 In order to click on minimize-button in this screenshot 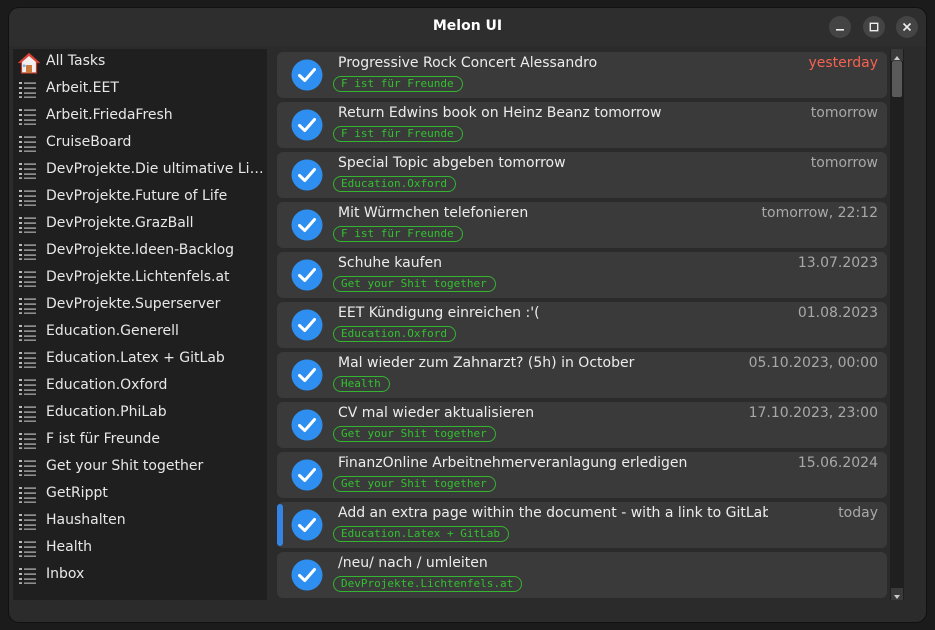, I will do `click(840, 27)`.